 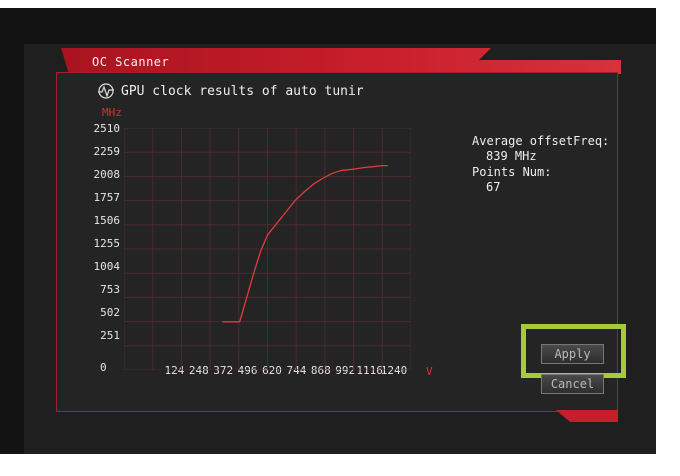 What do you see at coordinates (587, 416) in the screenshot?
I see `corner-accent` at bounding box center [587, 416].